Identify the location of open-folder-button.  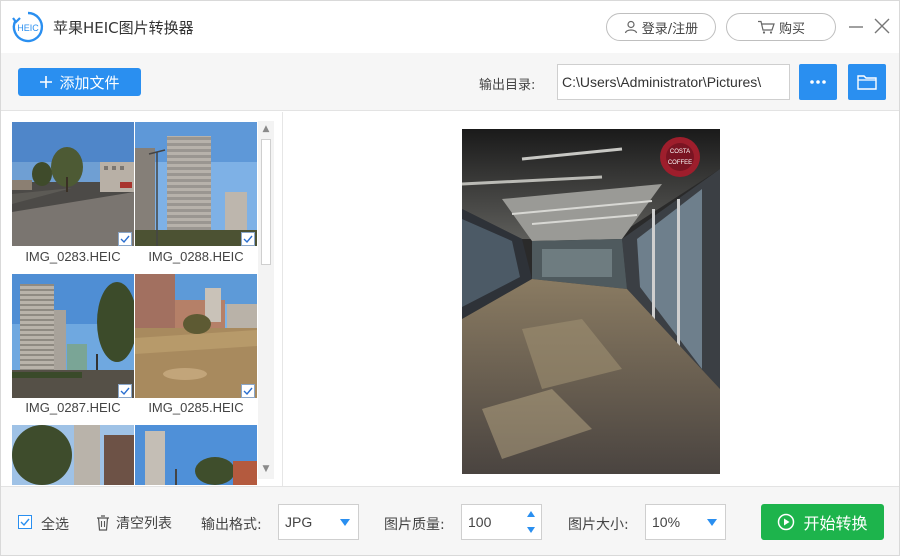
(867, 82).